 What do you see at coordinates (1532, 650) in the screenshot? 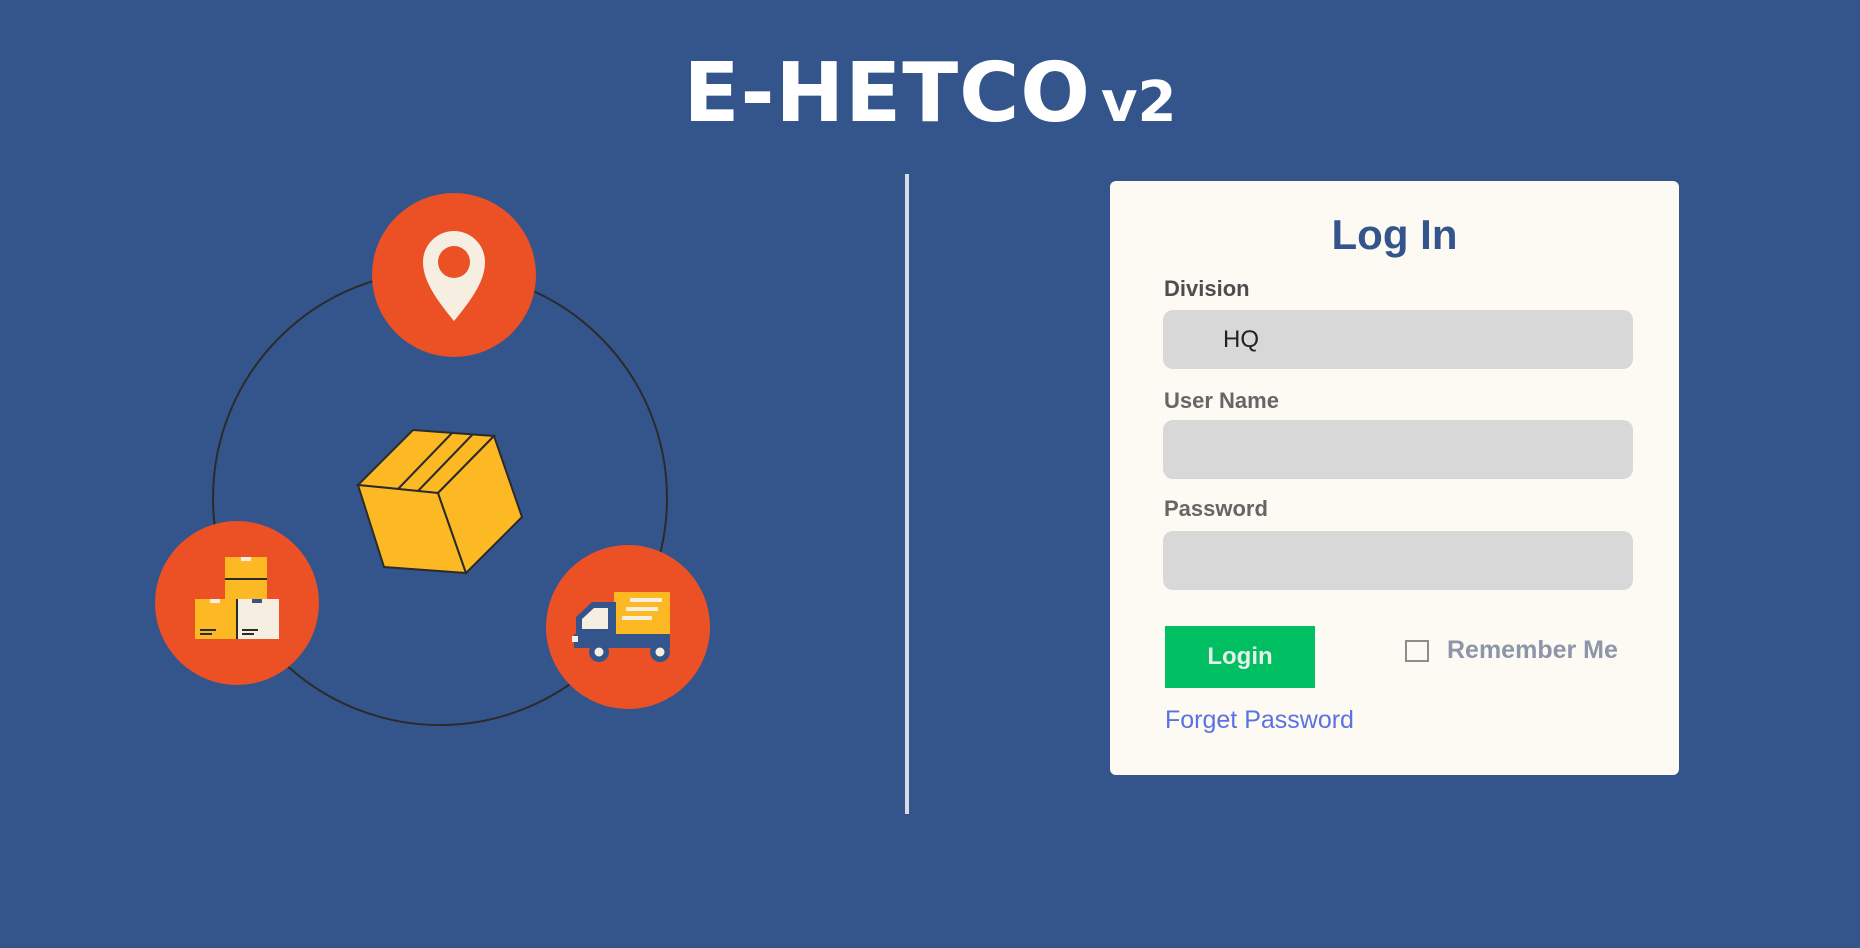
I see `remember-me-label: Remember Me` at bounding box center [1532, 650].